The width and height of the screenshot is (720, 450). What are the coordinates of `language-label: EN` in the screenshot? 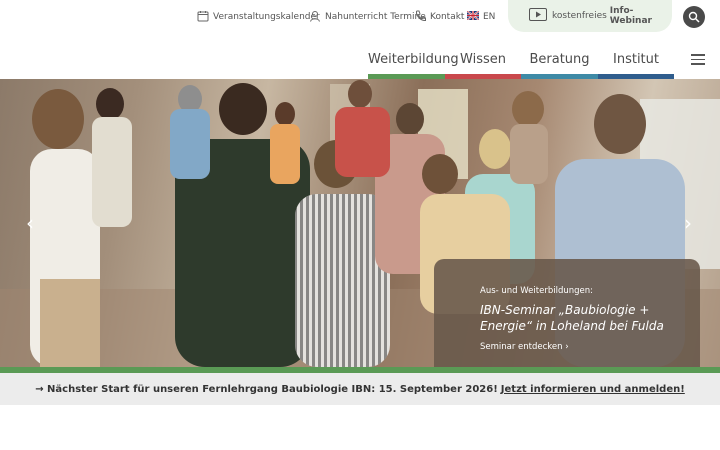 It's located at (489, 17).